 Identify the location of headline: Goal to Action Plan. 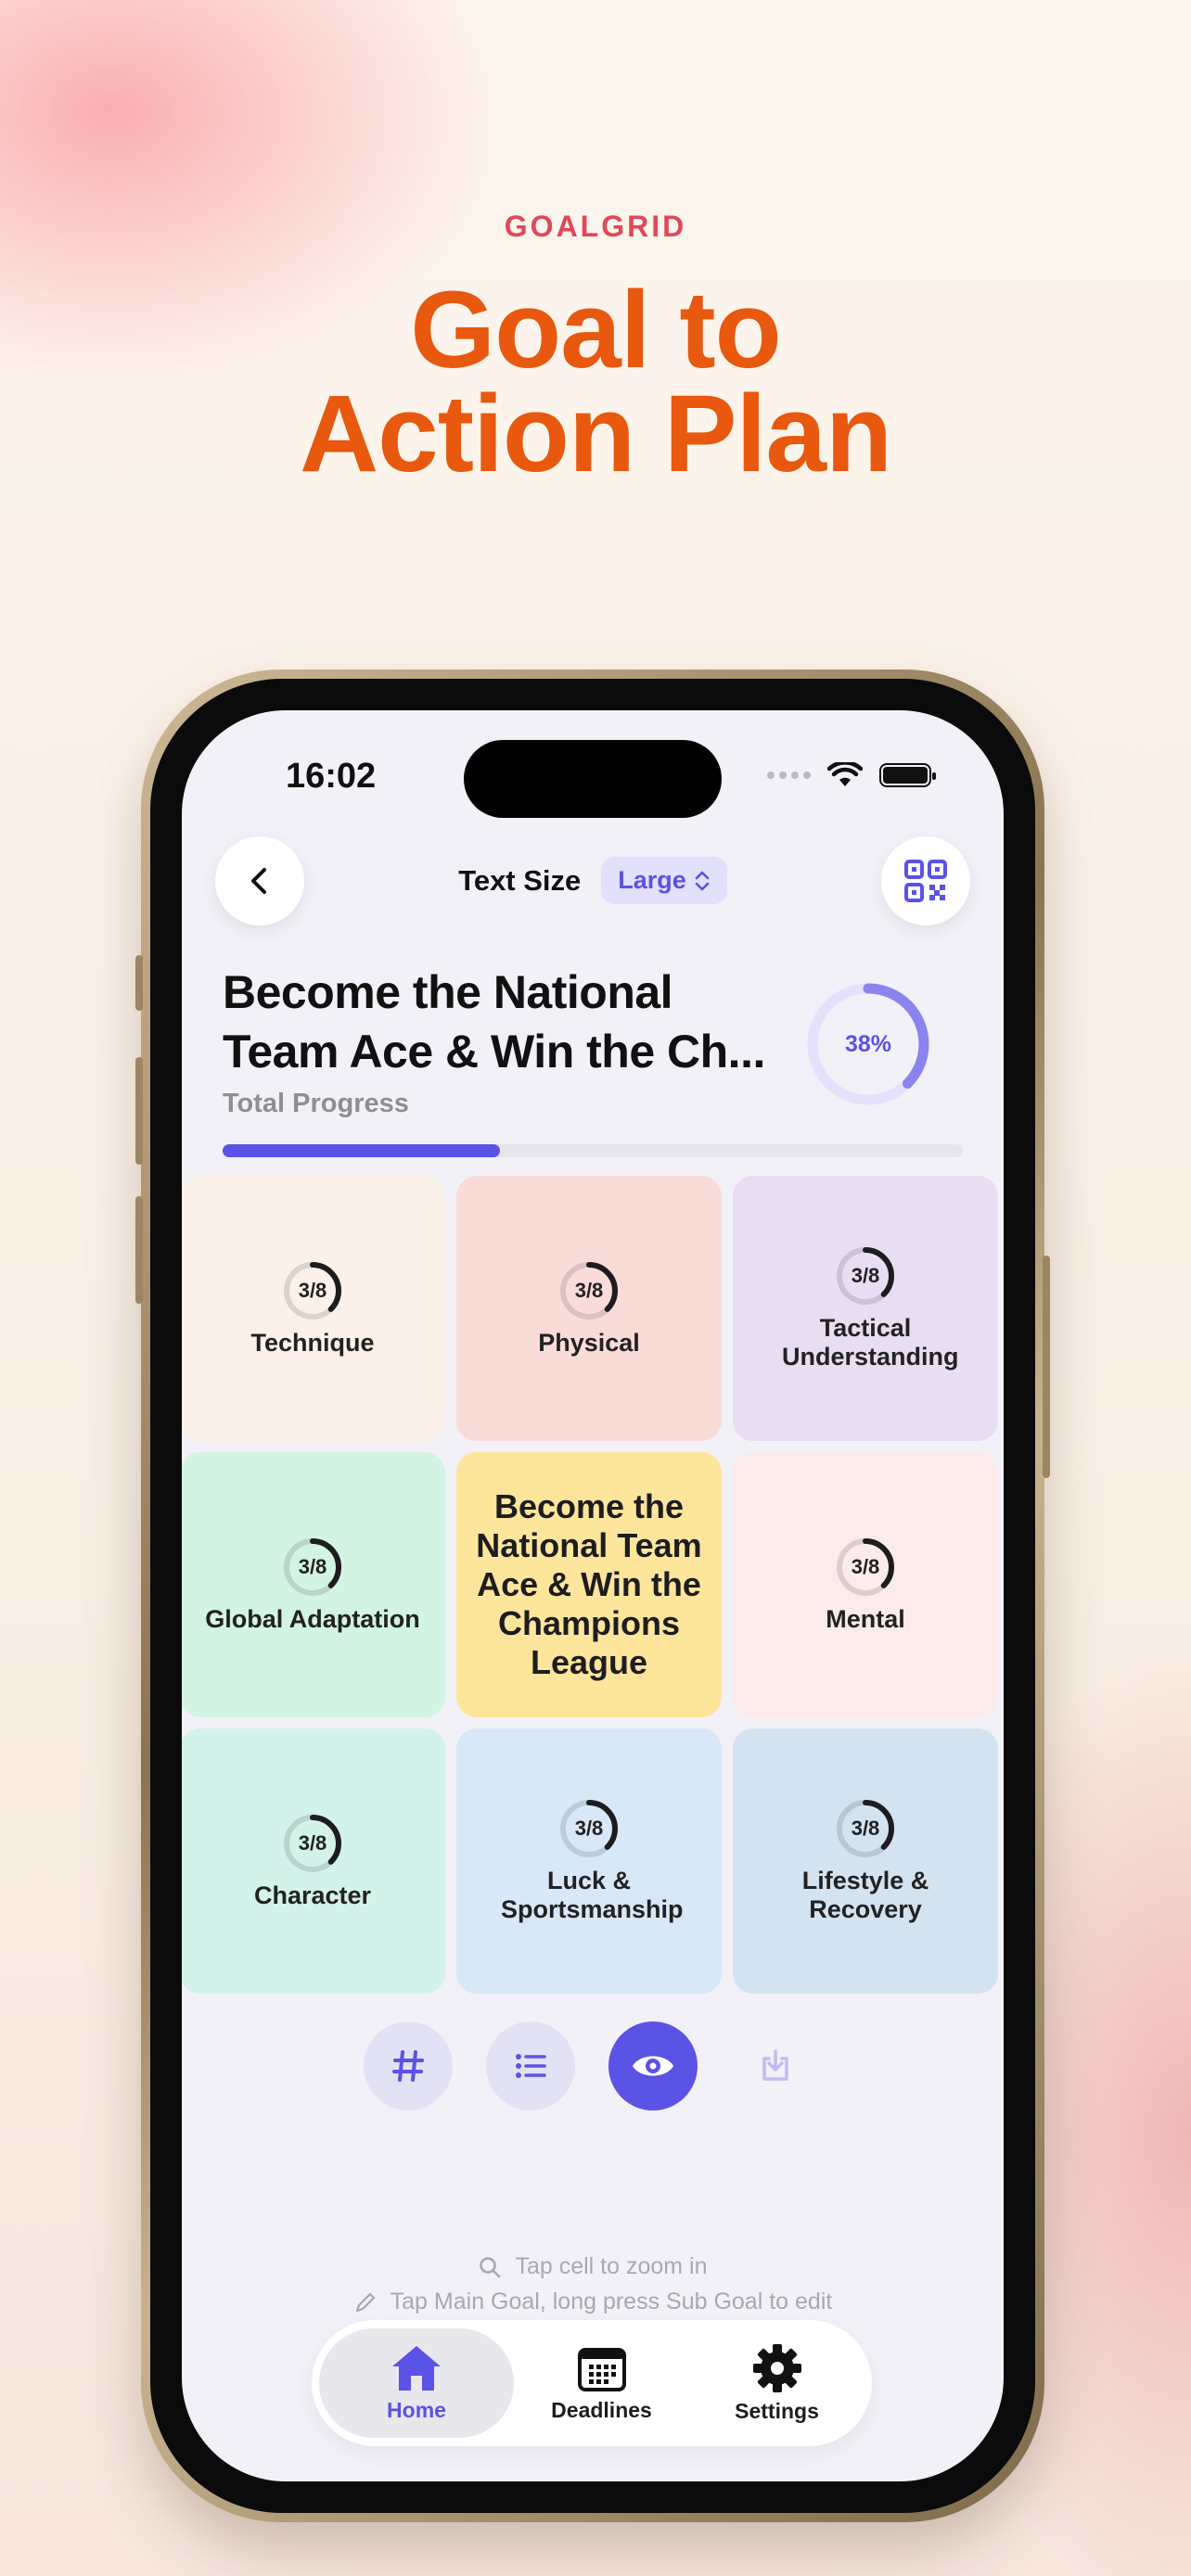
(595, 382).